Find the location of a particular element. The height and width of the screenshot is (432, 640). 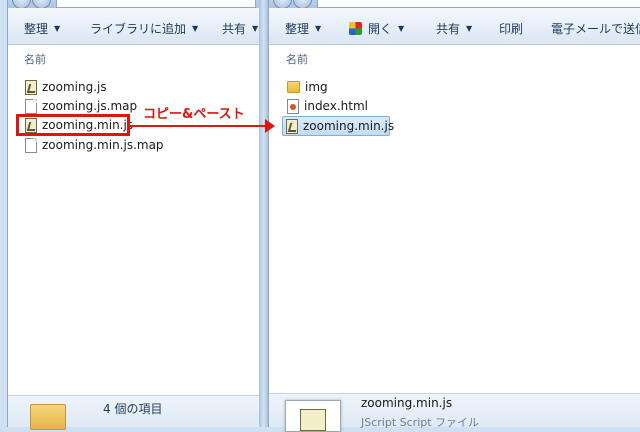

print-label: 印刷 is located at coordinates (511, 29).